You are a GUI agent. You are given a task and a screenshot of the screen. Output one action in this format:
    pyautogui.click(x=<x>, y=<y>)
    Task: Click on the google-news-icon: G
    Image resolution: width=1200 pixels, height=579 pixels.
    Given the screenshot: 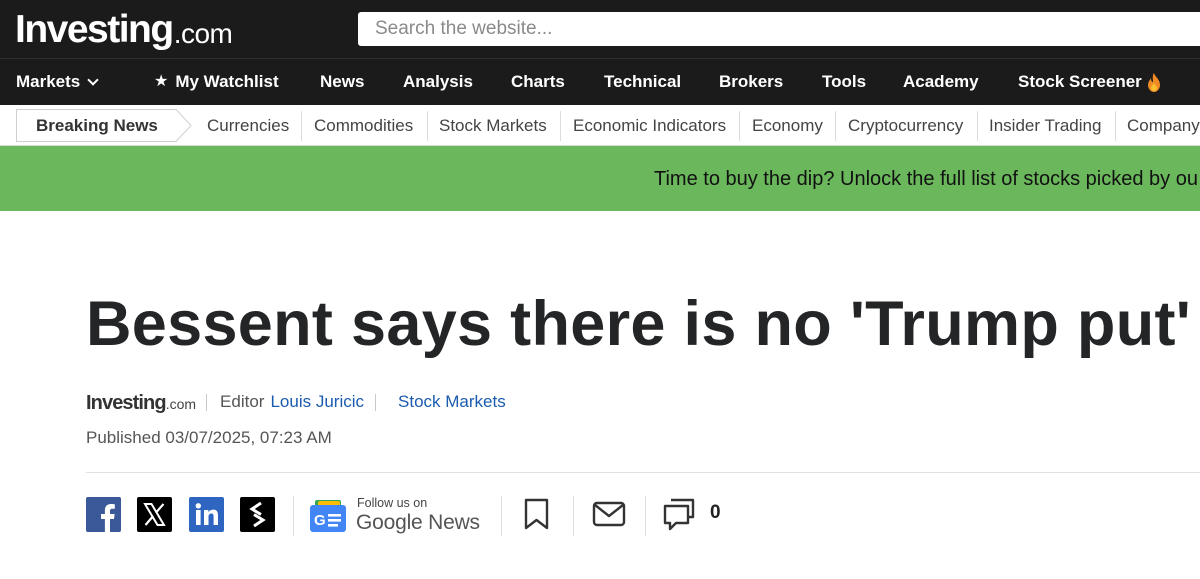 What is the action you would take?
    pyautogui.click(x=328, y=516)
    